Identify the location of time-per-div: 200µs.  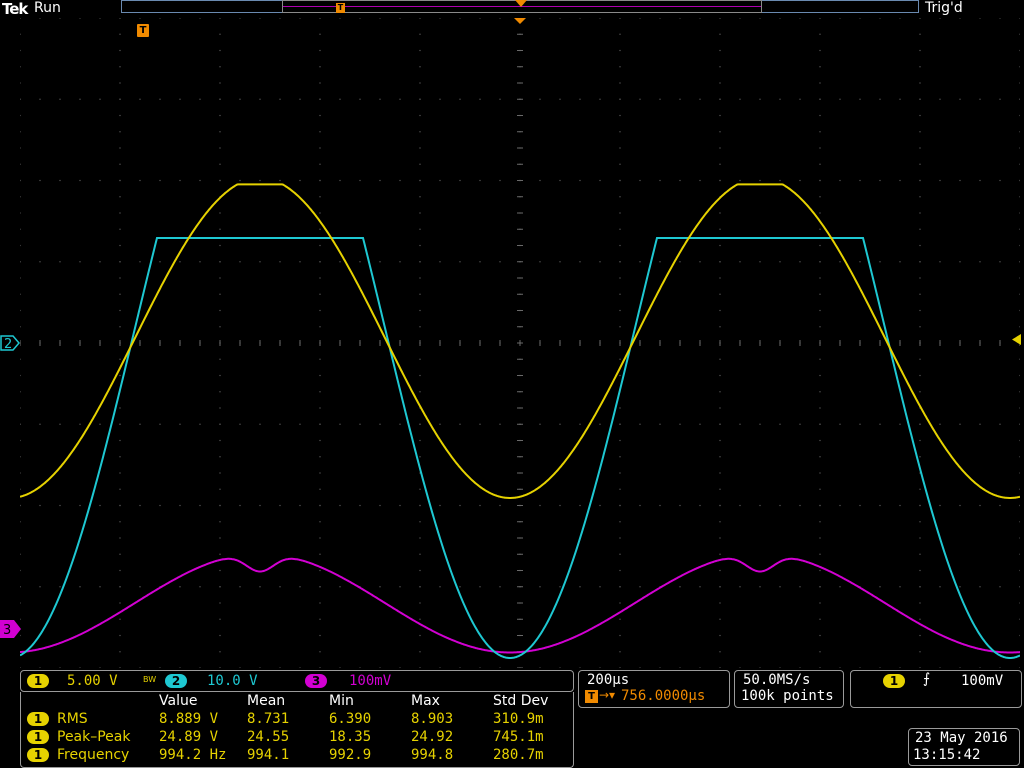
(608, 680).